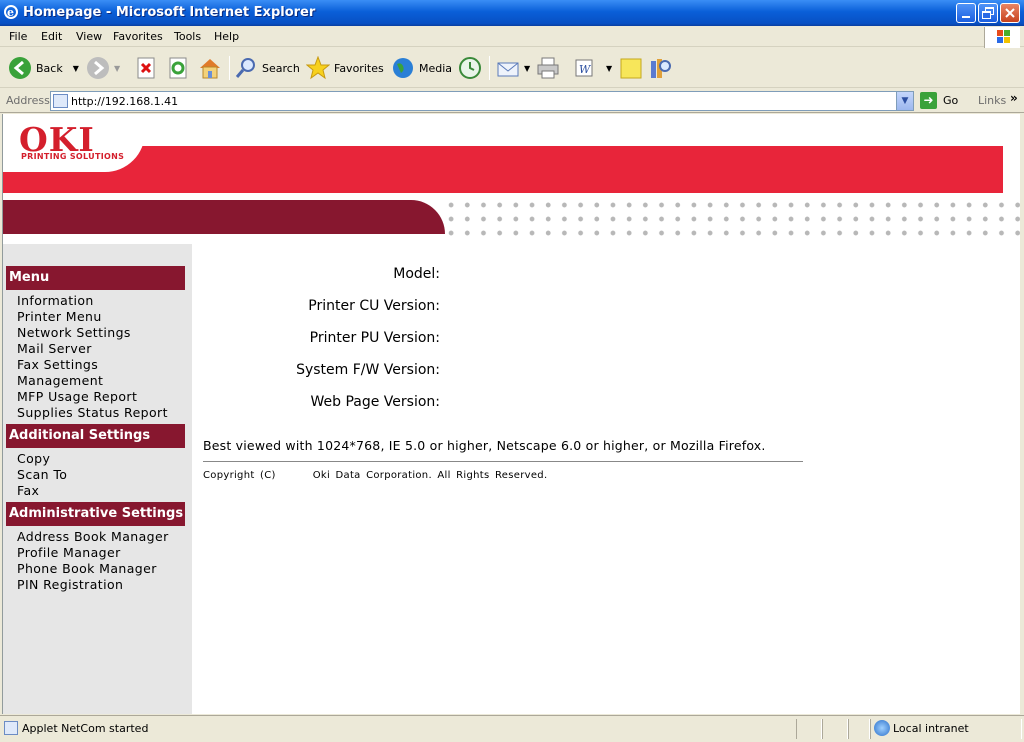 The height and width of the screenshot is (742, 1024). I want to click on field-label-printer-cu-version: Printer CU Version:, so click(374, 306).